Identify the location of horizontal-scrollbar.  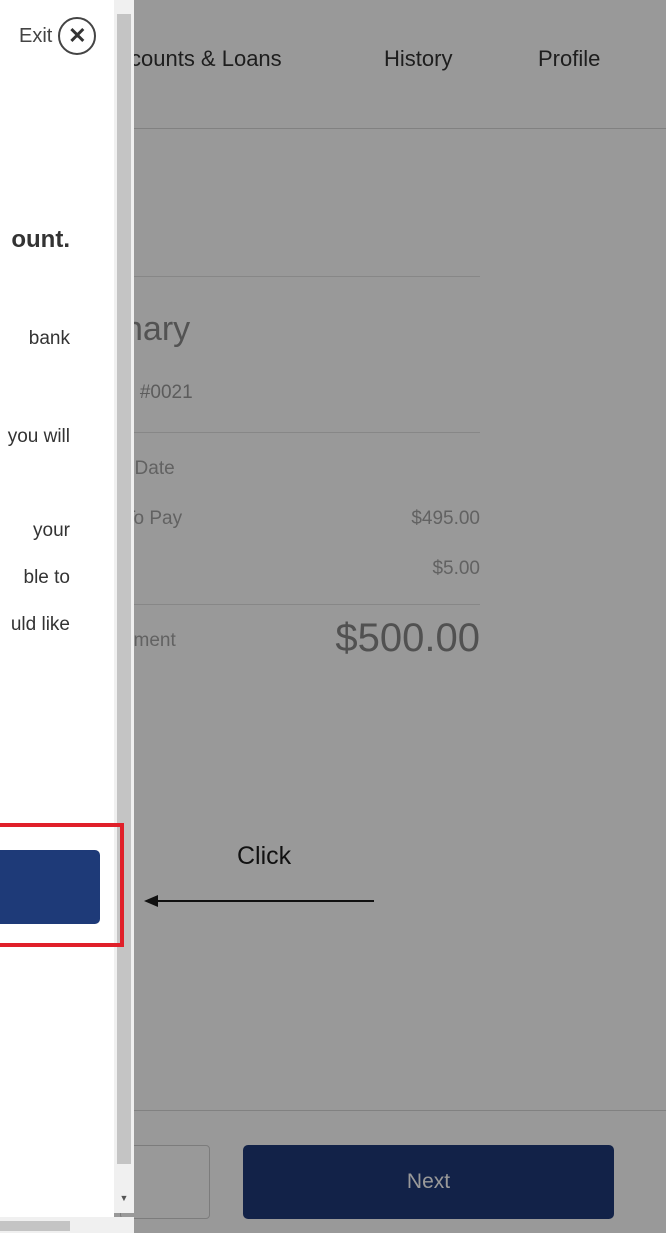
(67, 1225).